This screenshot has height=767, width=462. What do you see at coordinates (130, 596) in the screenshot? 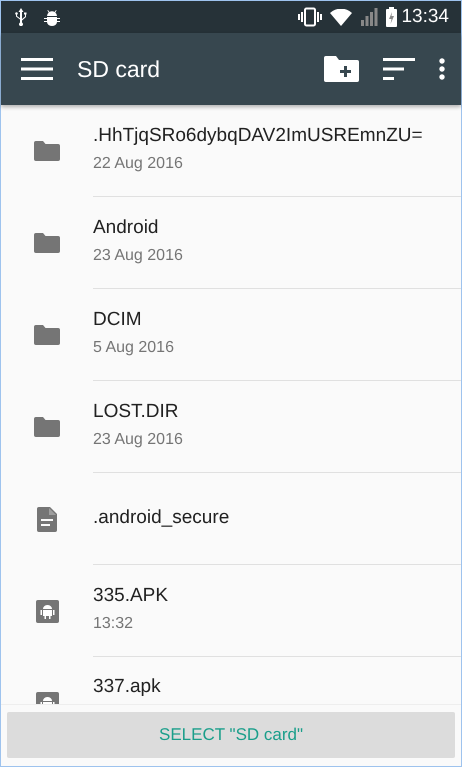
I see `file-name: 335.APK` at bounding box center [130, 596].